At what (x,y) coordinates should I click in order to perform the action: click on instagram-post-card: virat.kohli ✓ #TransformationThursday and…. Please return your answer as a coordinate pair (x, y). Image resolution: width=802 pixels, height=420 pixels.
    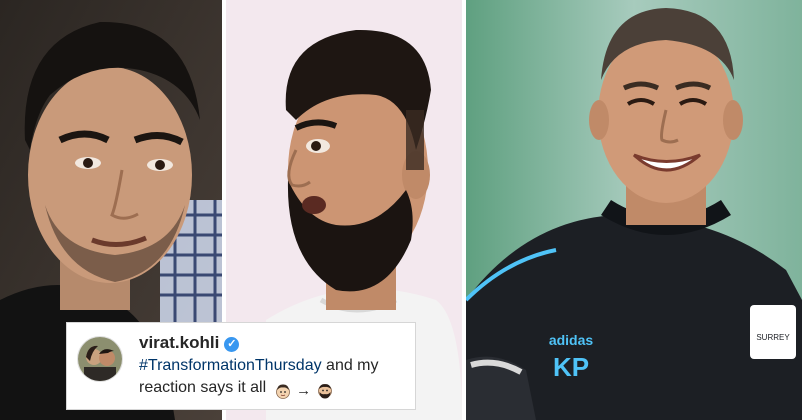
    Looking at the image, I should click on (241, 366).